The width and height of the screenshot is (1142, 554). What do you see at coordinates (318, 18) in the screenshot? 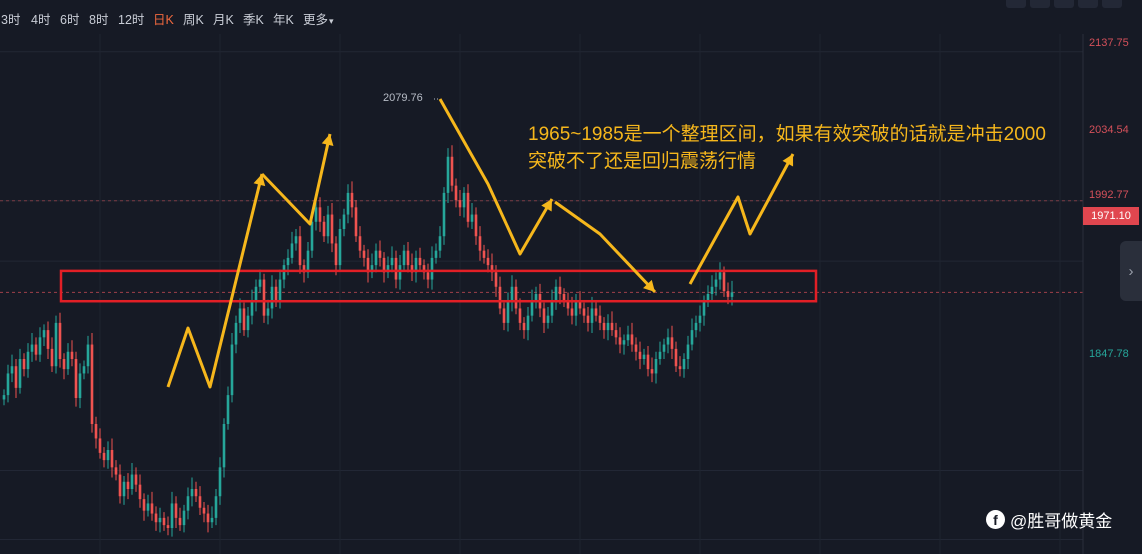
I see `tab-more: 更多▾` at bounding box center [318, 18].